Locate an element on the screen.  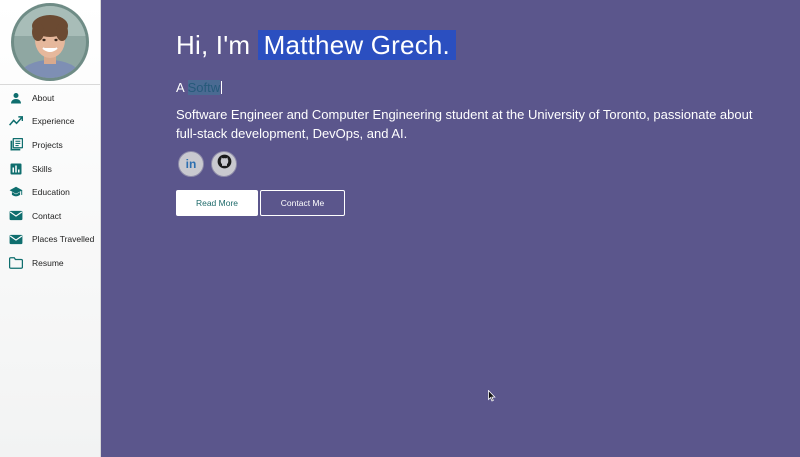
sidebar-item-places-travelled: Places Travelled is located at coordinates (50, 240).